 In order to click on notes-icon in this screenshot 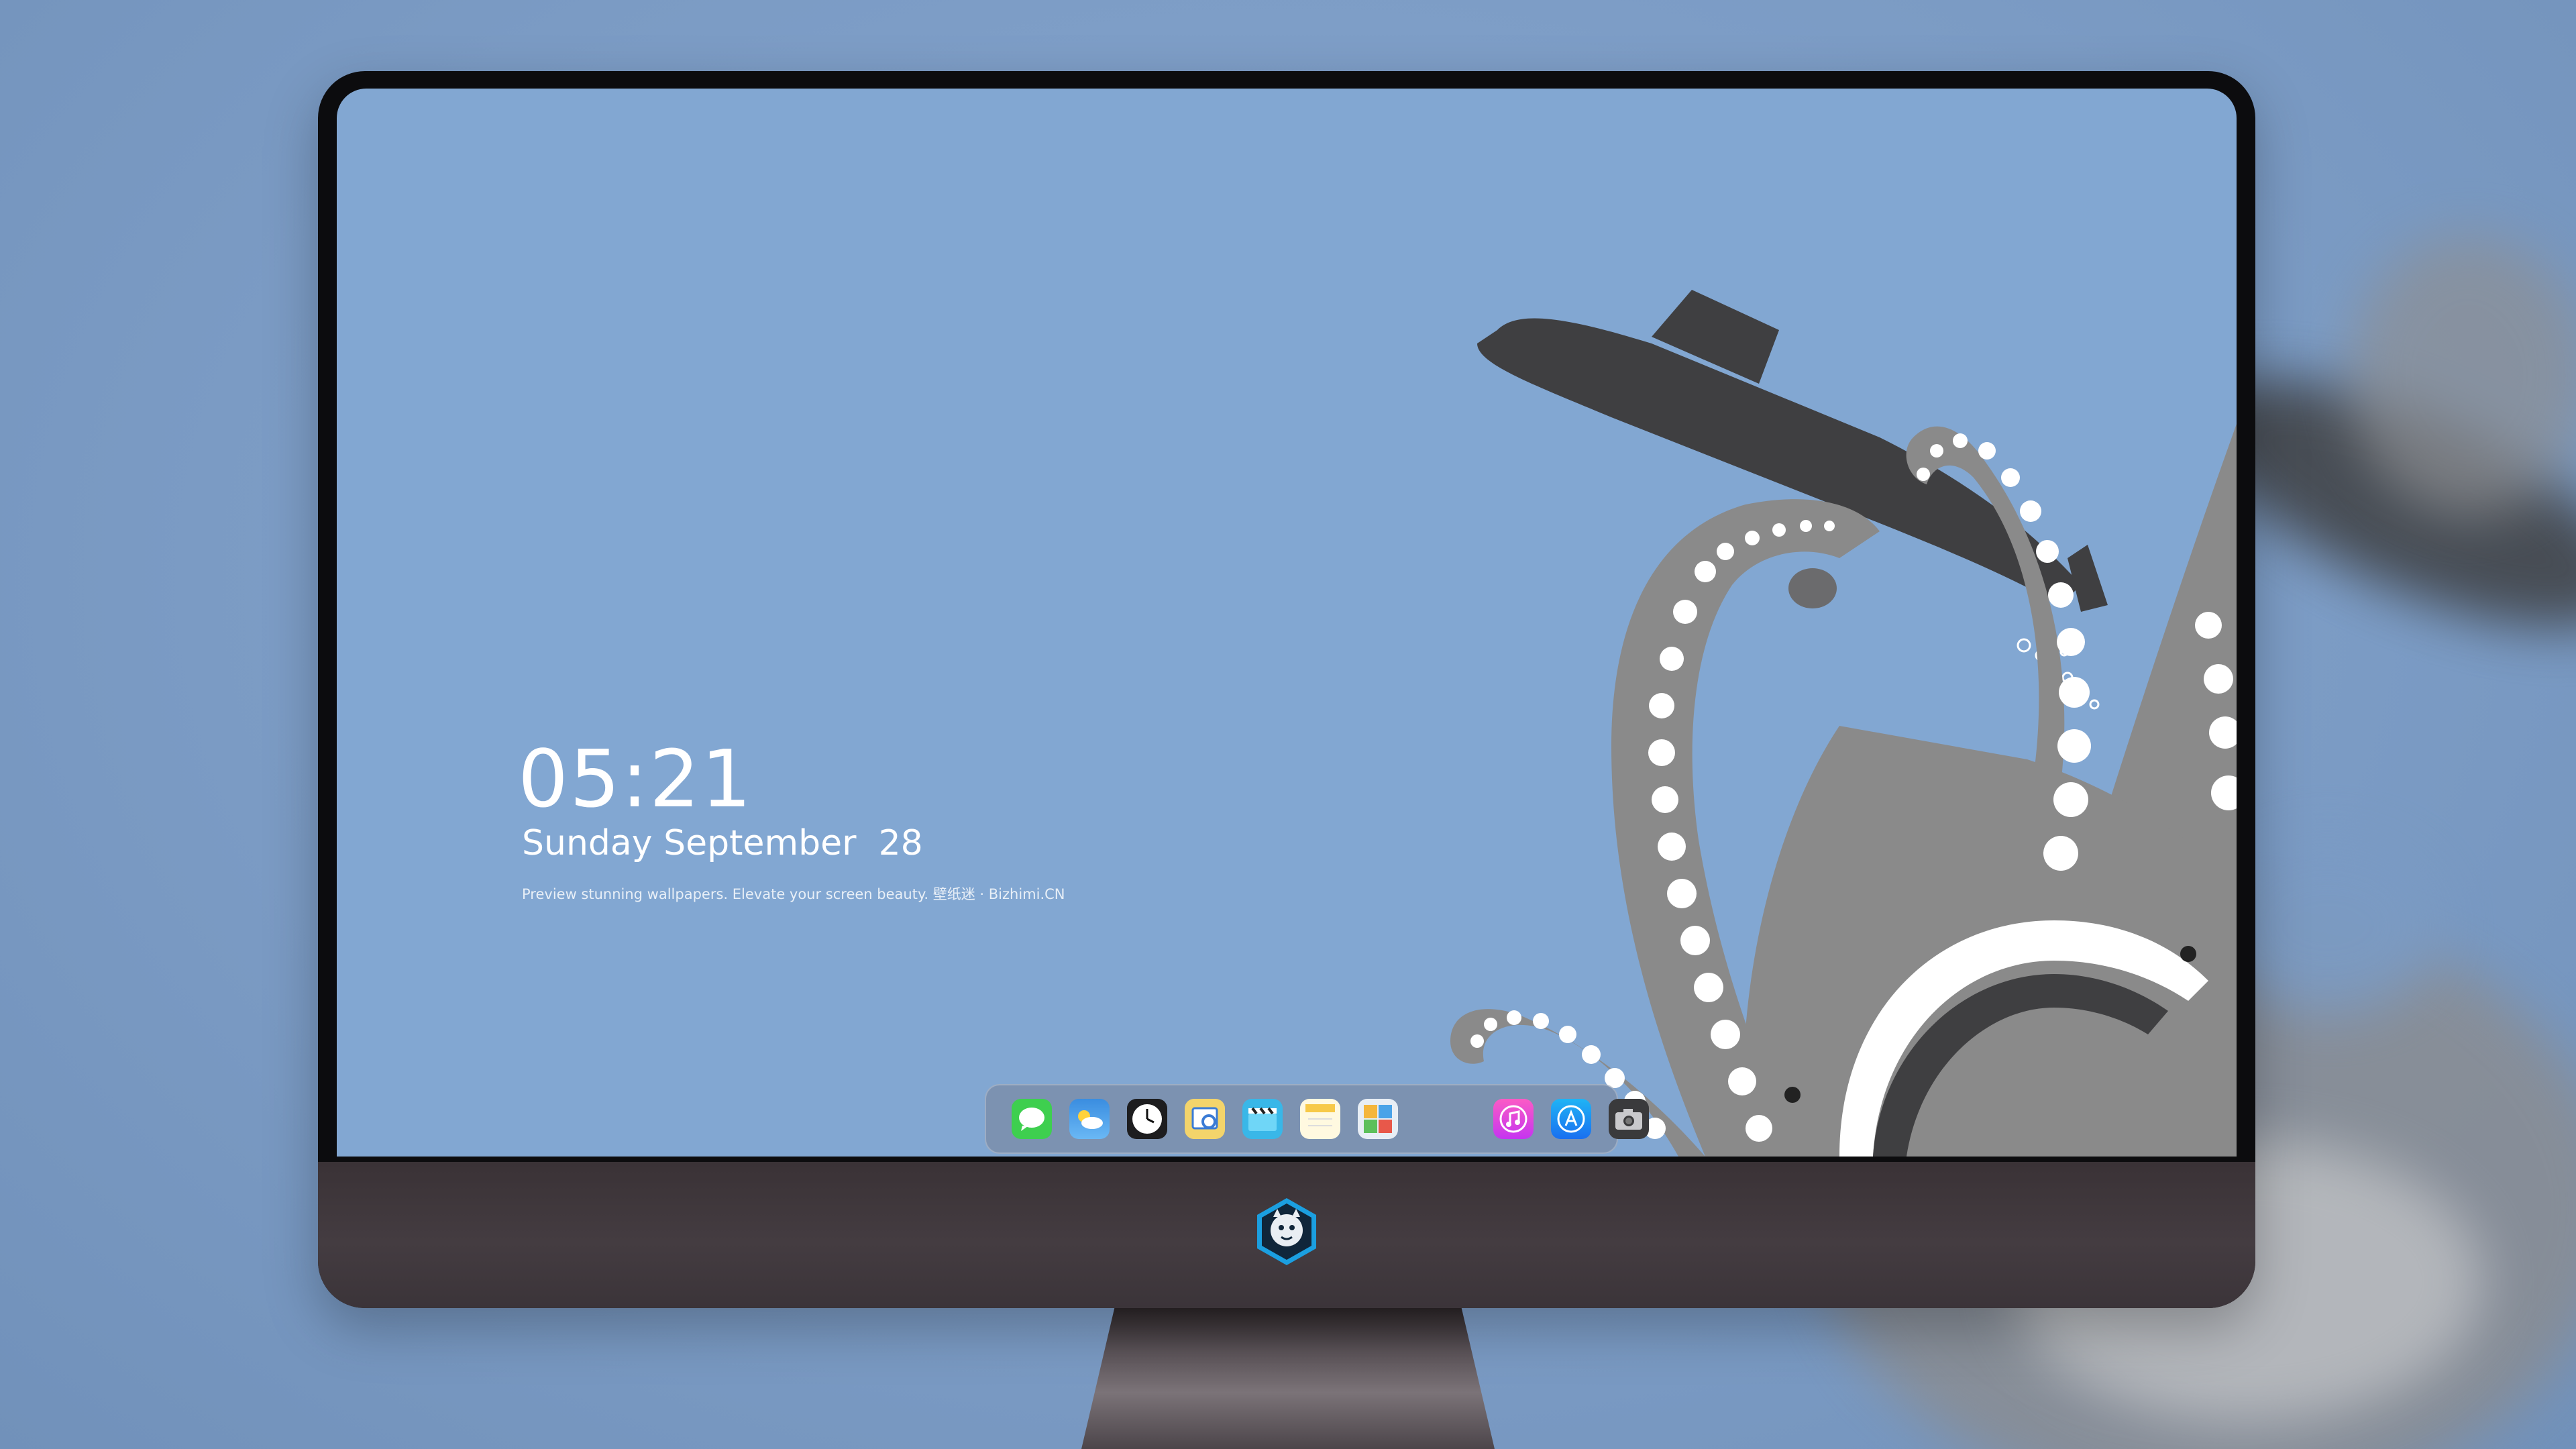, I will do `click(1320, 1119)`.